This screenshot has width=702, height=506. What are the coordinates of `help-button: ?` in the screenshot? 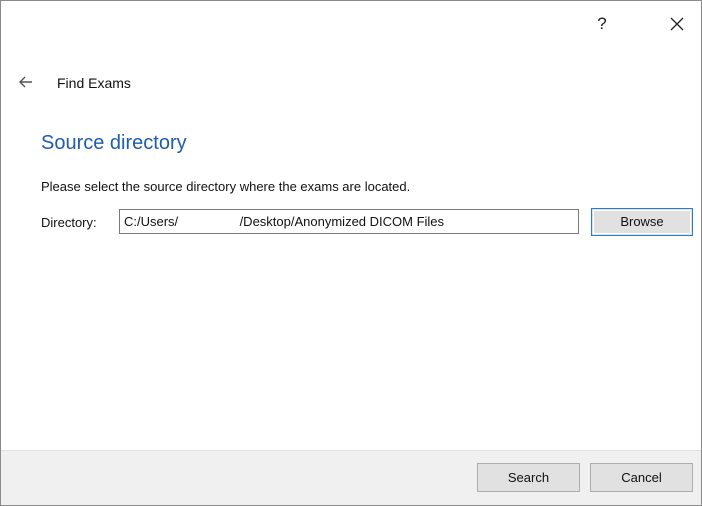 It's located at (602, 24).